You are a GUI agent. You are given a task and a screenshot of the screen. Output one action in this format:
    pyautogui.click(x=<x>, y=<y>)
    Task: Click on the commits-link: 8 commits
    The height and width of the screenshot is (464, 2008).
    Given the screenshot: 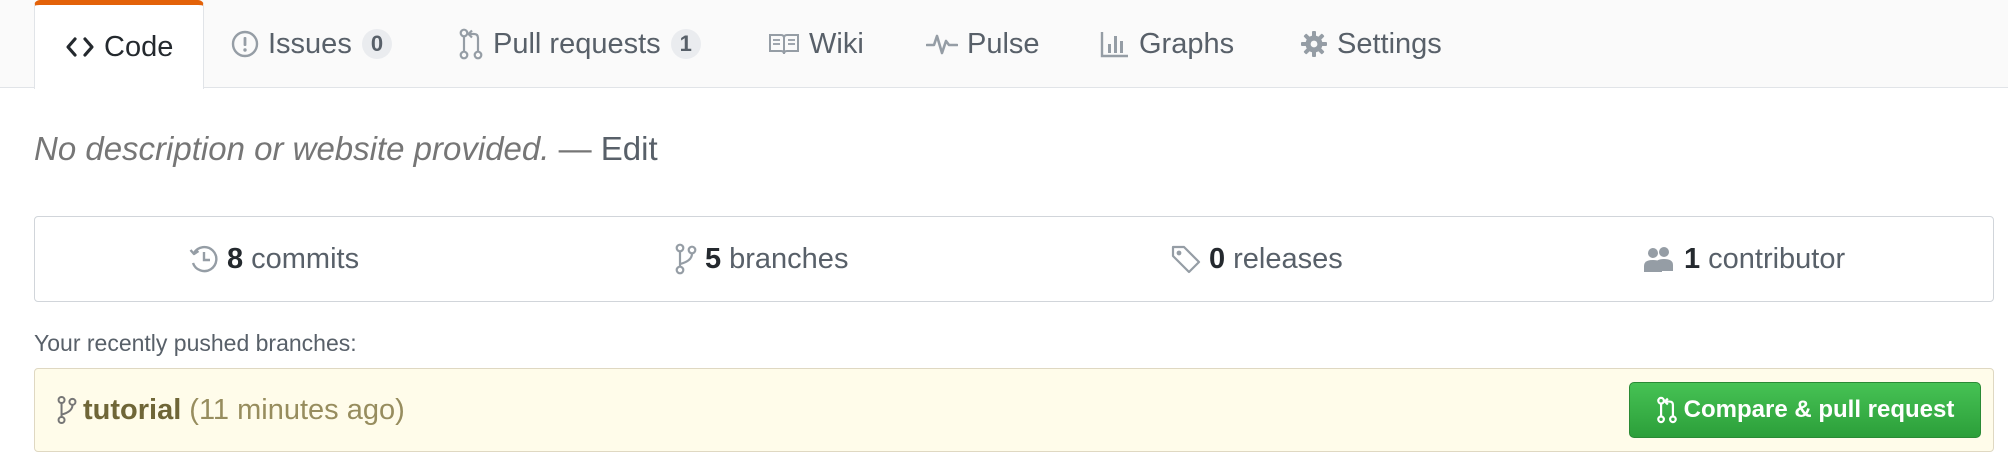 What is the action you would take?
    pyautogui.click(x=274, y=259)
    